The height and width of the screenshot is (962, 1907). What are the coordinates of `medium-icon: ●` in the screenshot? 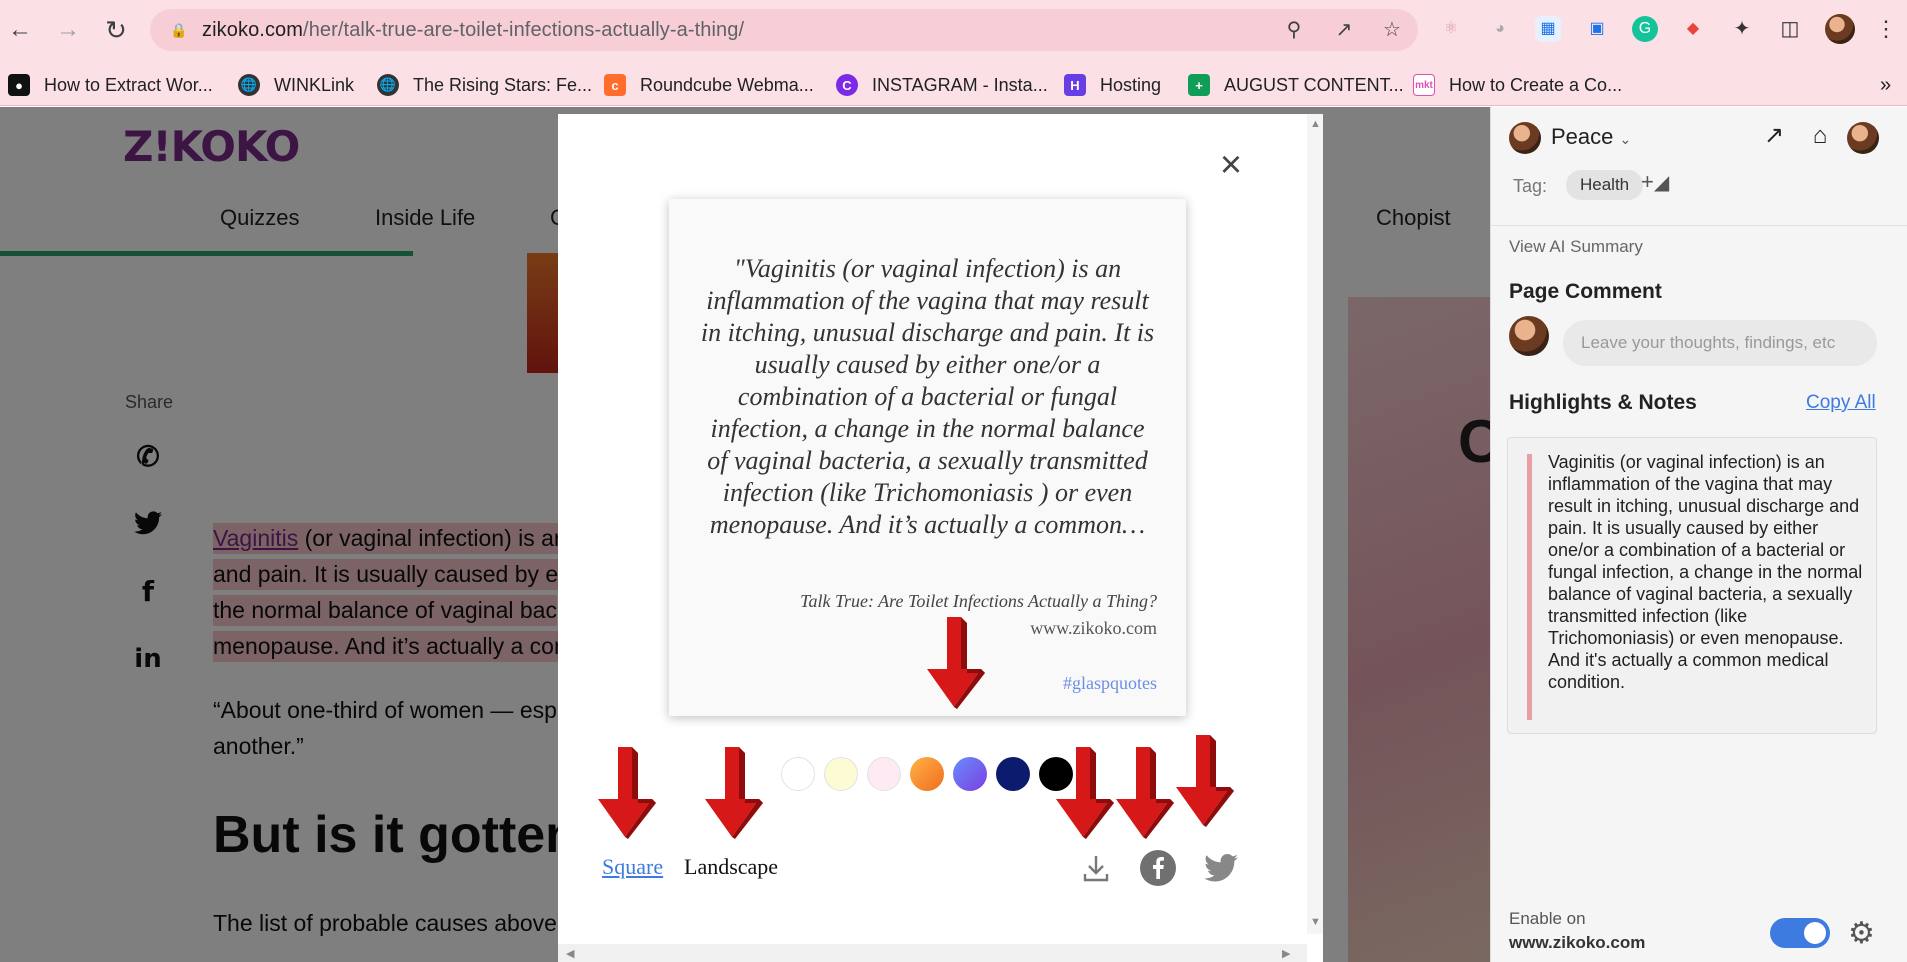 It's located at (19, 85).